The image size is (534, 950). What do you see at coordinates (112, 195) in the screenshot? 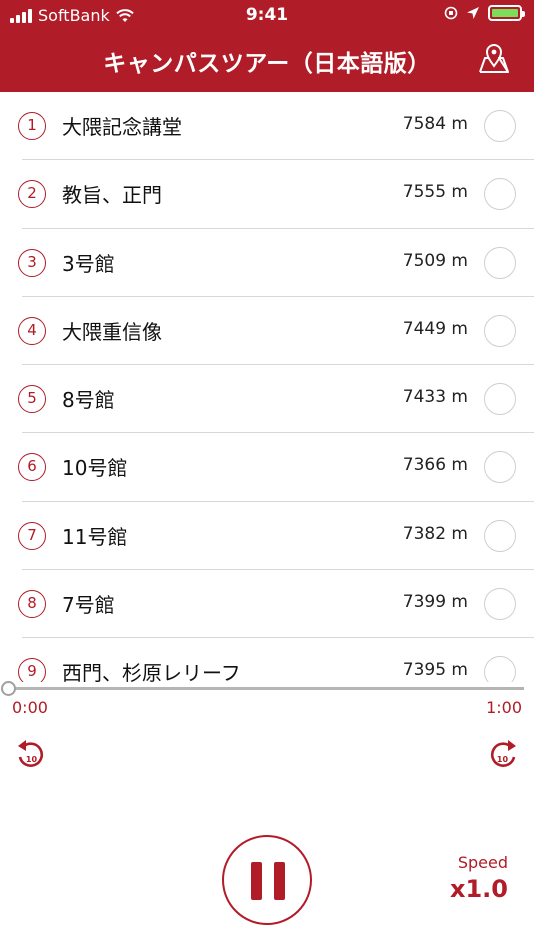
I see `stop-name: 教旨、正門` at bounding box center [112, 195].